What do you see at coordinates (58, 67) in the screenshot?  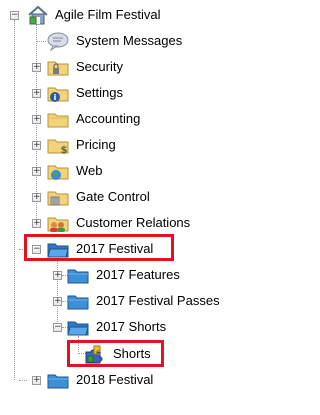 I see `folder-lock-icon` at bounding box center [58, 67].